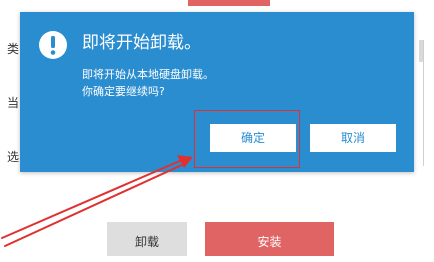 Image resolution: width=434 pixels, height=262 pixels. I want to click on top-accent-bar, so click(229, 3).